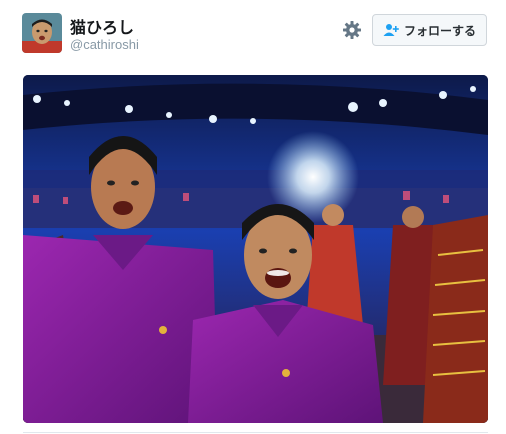 The image size is (506, 434). I want to click on author-display-name: 猫ひろし, so click(102, 26).